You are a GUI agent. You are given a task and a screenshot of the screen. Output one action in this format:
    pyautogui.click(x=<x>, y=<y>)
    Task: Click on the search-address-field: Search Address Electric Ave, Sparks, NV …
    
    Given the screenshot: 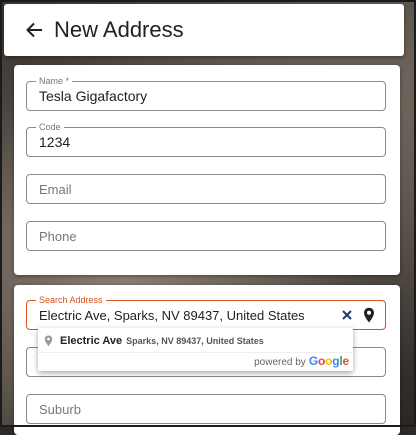 What is the action you would take?
    pyautogui.click(x=206, y=312)
    